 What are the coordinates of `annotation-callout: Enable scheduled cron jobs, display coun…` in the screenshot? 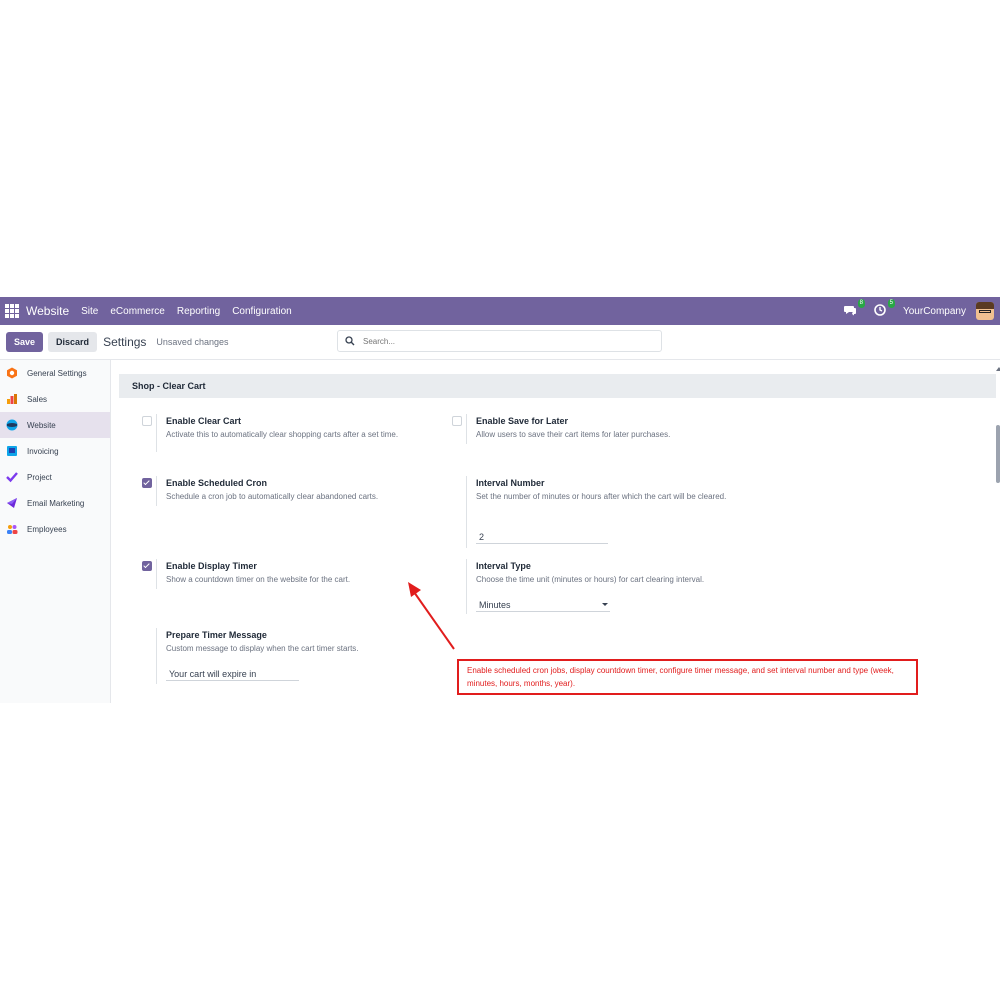 It's located at (687, 677).